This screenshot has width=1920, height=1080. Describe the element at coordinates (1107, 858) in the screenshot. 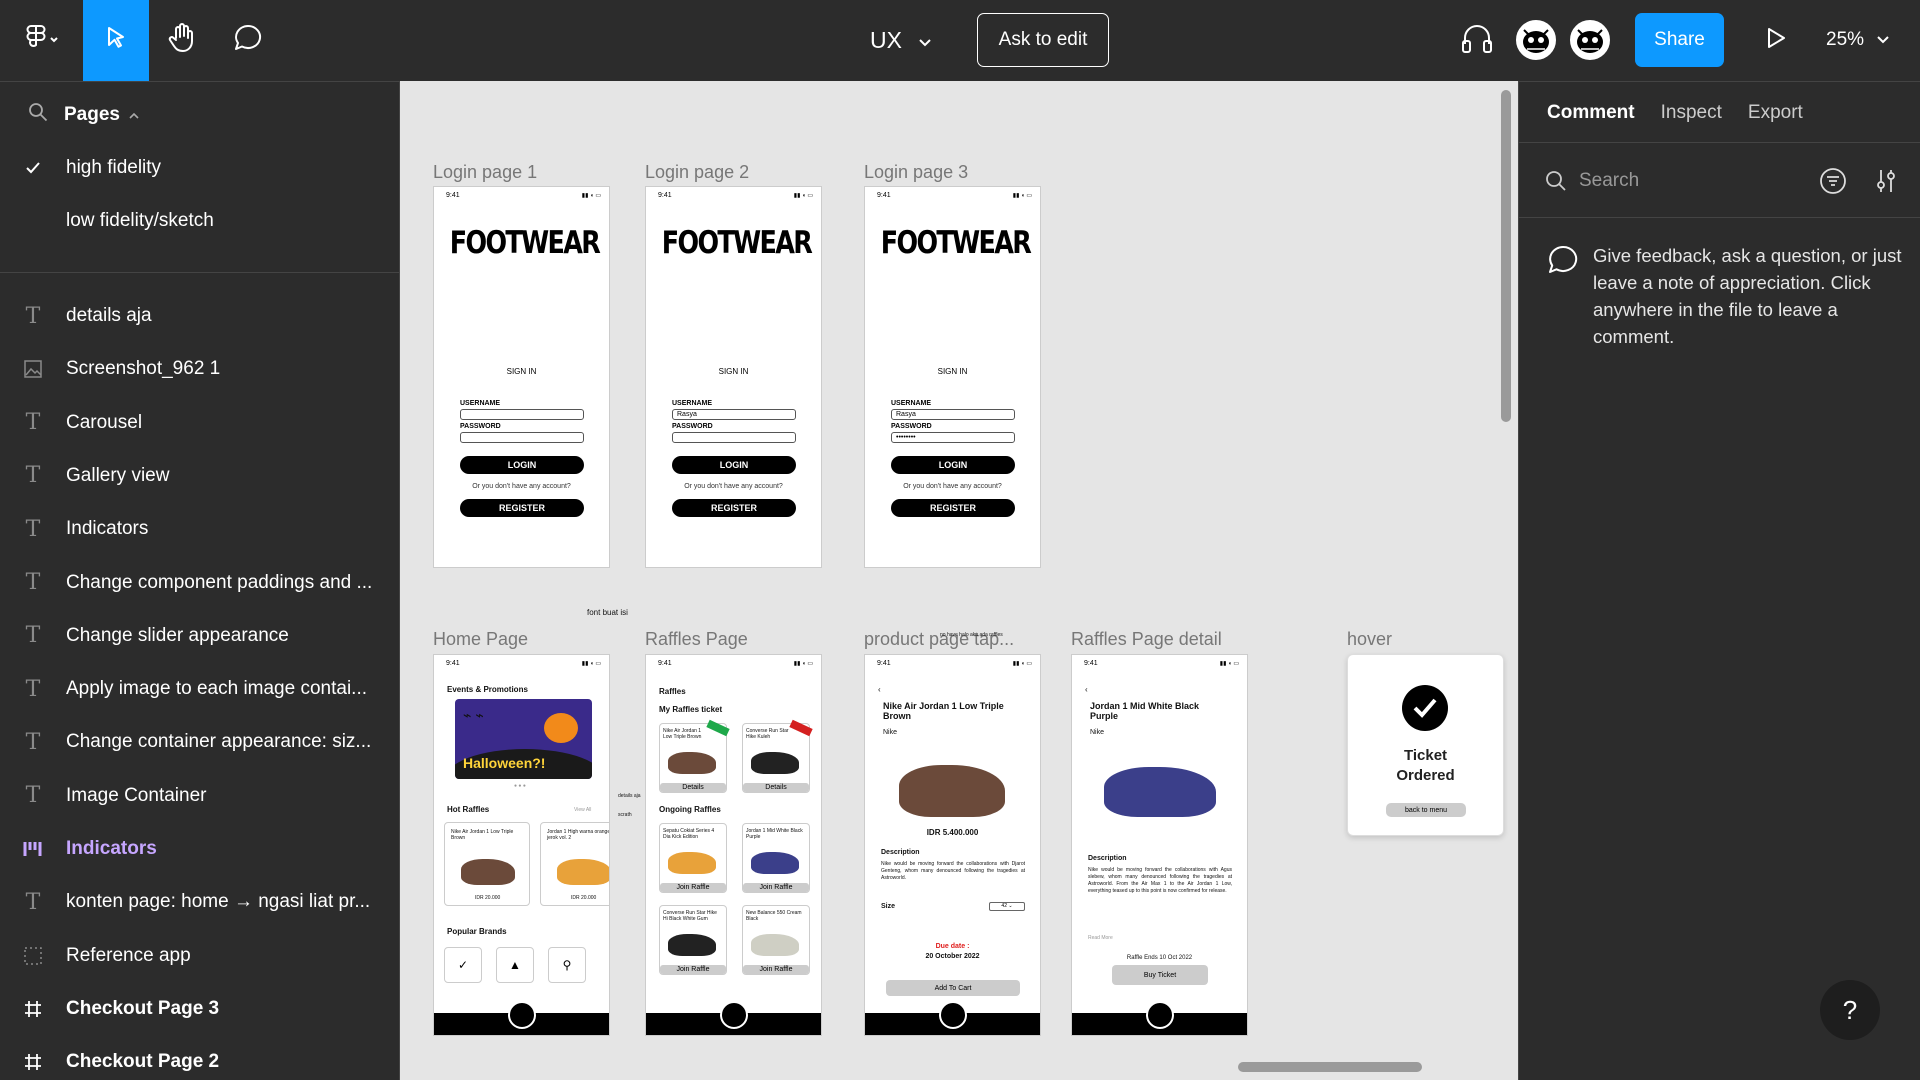

I see `description-heading: Description` at that location.